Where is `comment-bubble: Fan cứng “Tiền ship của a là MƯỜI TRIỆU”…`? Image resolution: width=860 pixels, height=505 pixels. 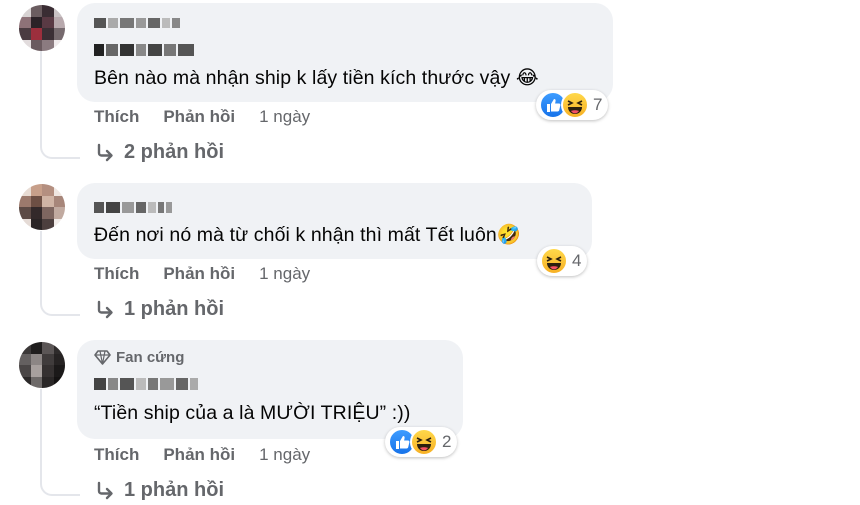 comment-bubble: Fan cứng “Tiền ship của a là MƯỜI TRIỆU”… is located at coordinates (270, 389).